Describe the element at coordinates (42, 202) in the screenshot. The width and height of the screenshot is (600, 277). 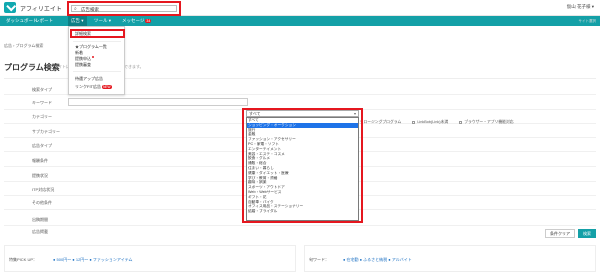
I see `label-other: その他条件` at that location.